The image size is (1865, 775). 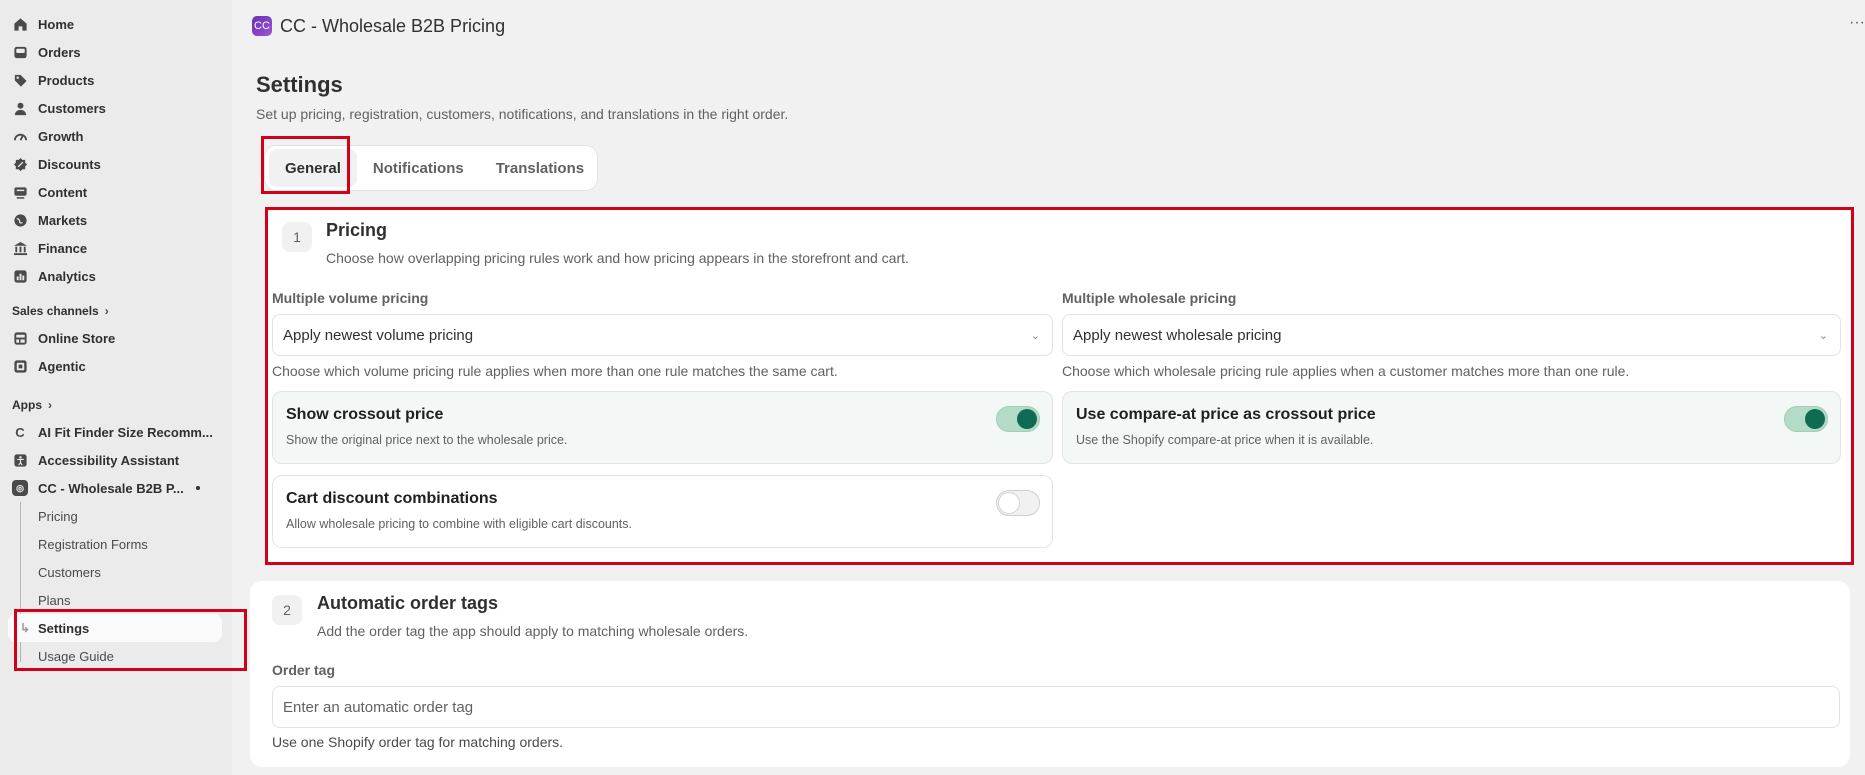 I want to click on order-tag-input: Enter an automatic order tag, so click(x=1056, y=707).